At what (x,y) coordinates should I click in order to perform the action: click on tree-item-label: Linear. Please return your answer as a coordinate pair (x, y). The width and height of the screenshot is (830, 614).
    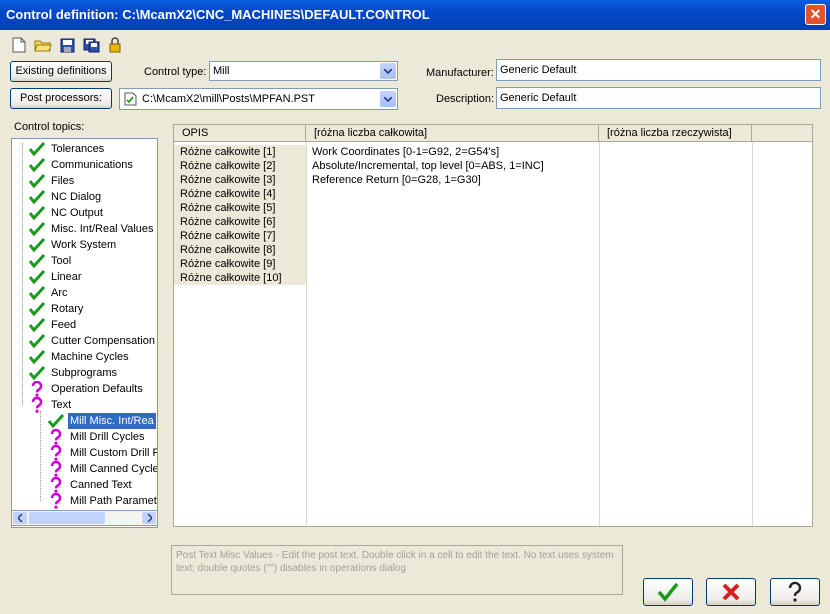
    Looking at the image, I should click on (66, 277).